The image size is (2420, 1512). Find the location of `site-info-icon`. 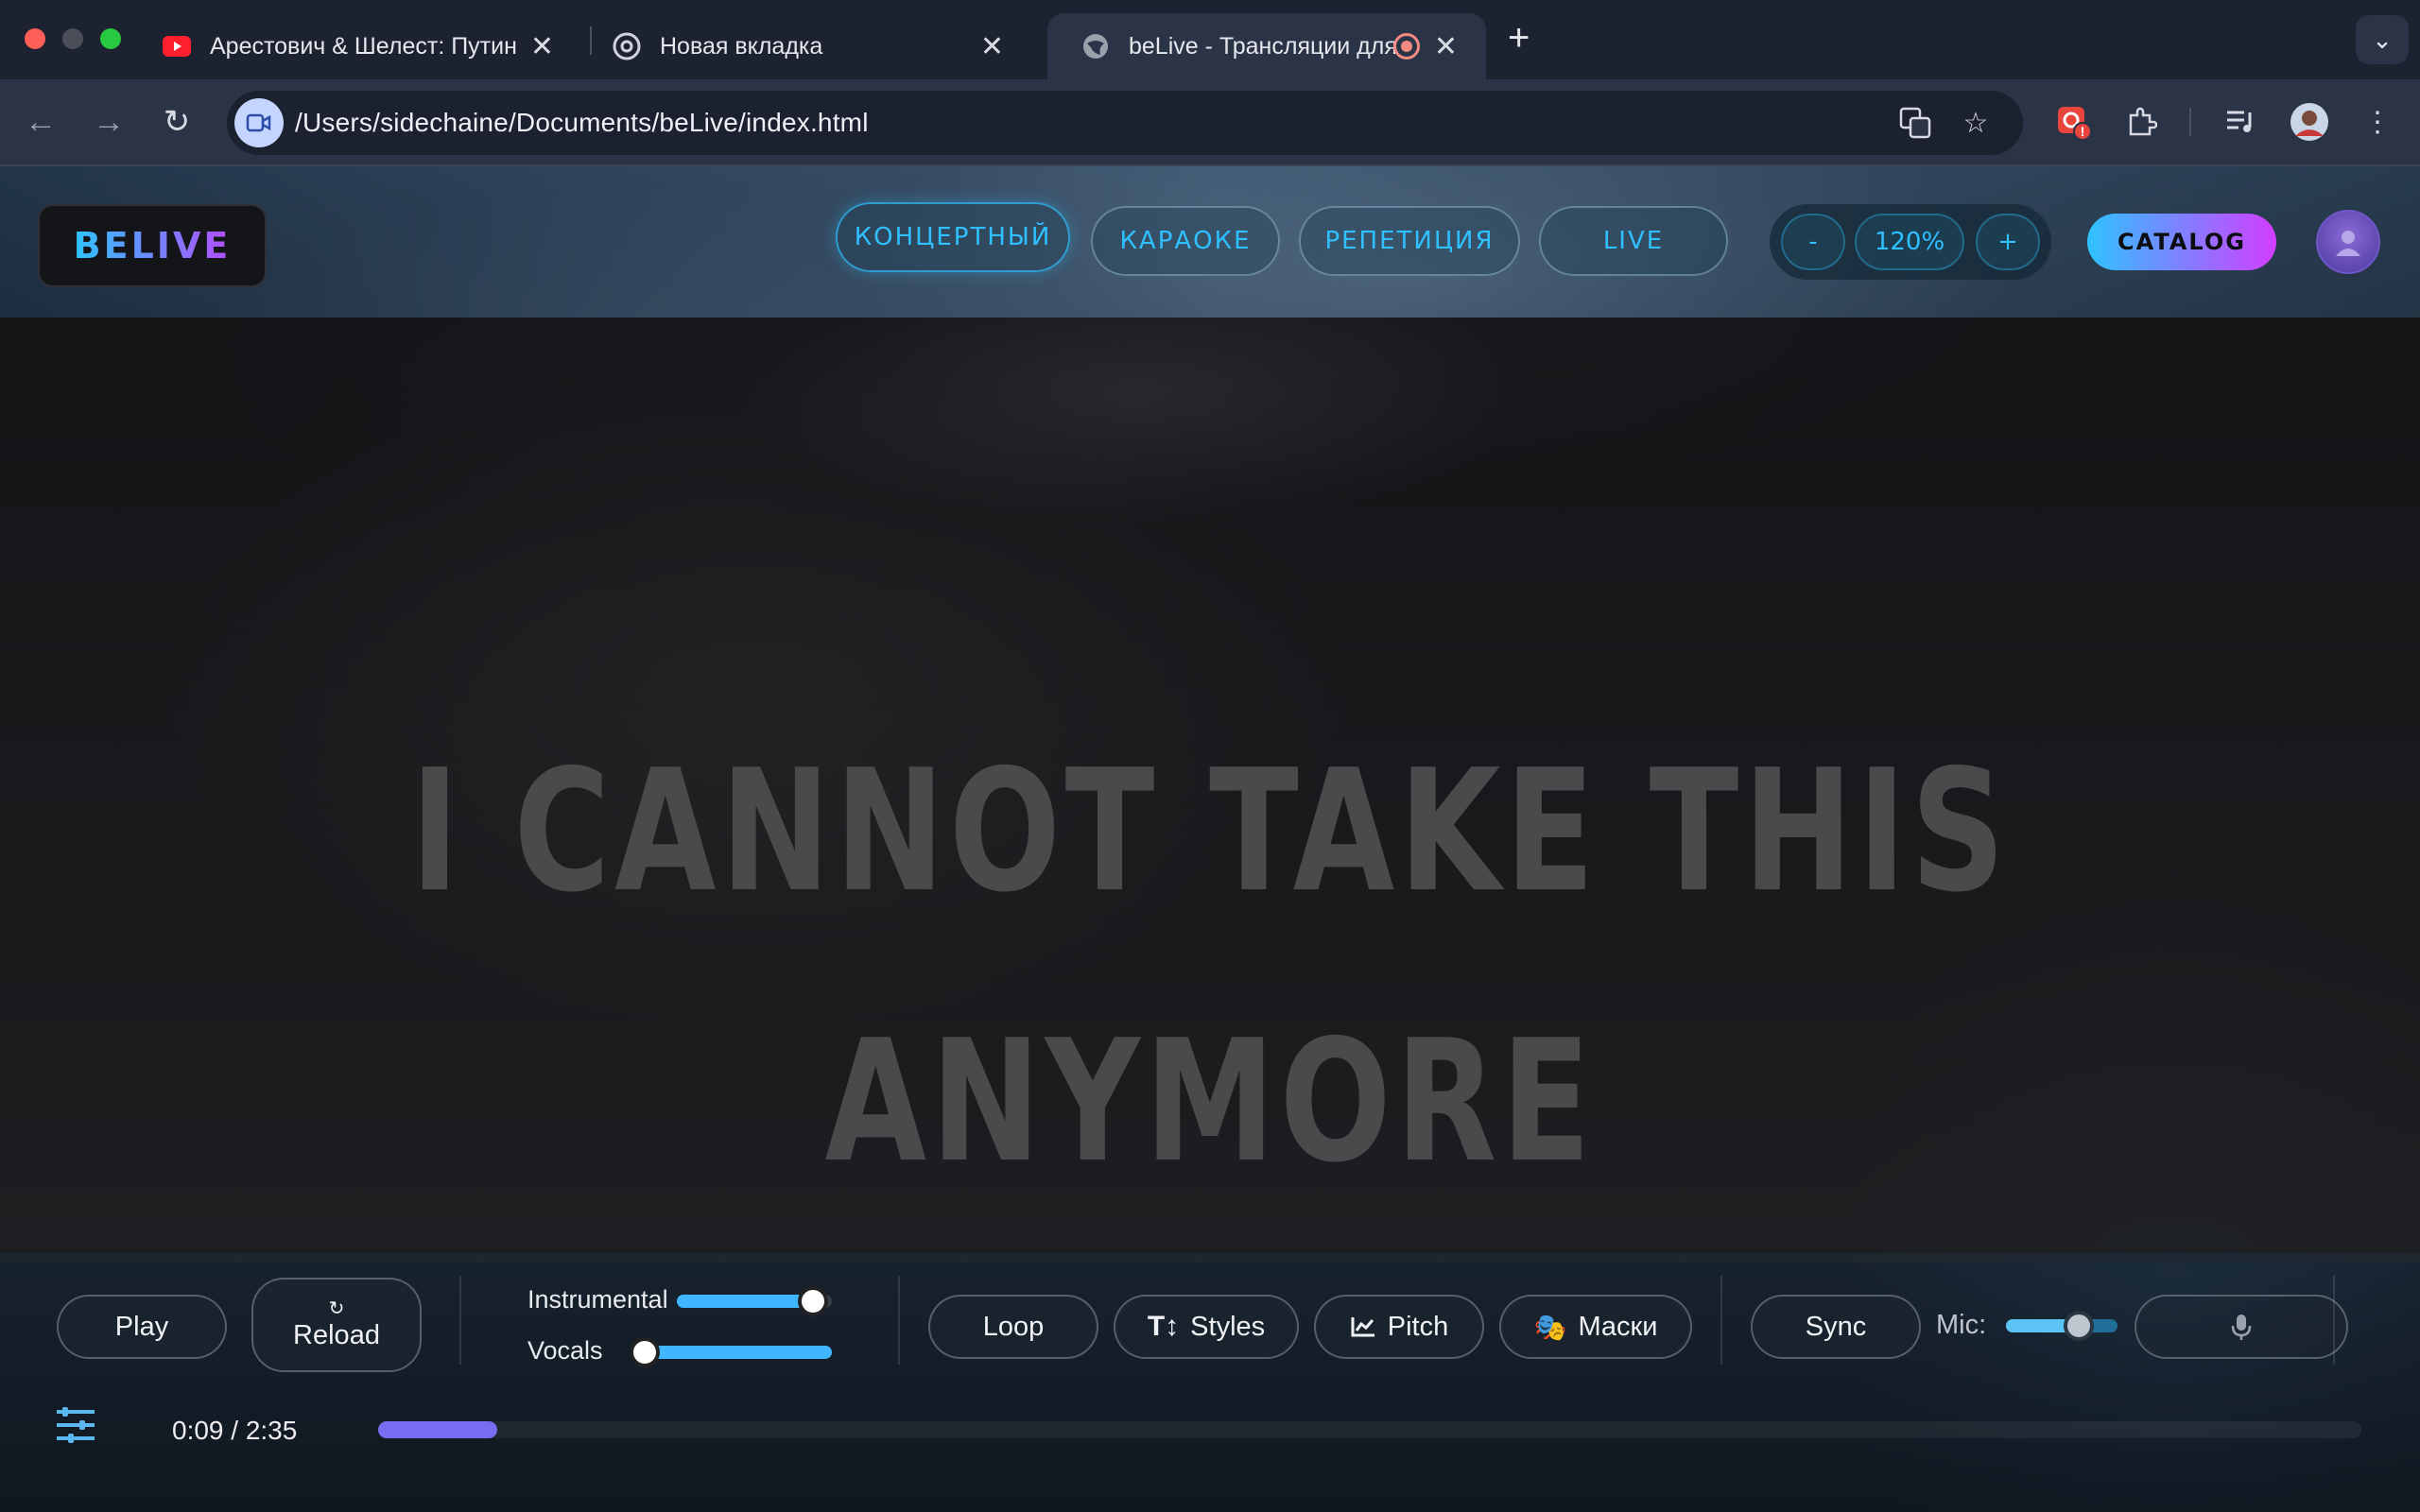

site-info-icon is located at coordinates (259, 122).